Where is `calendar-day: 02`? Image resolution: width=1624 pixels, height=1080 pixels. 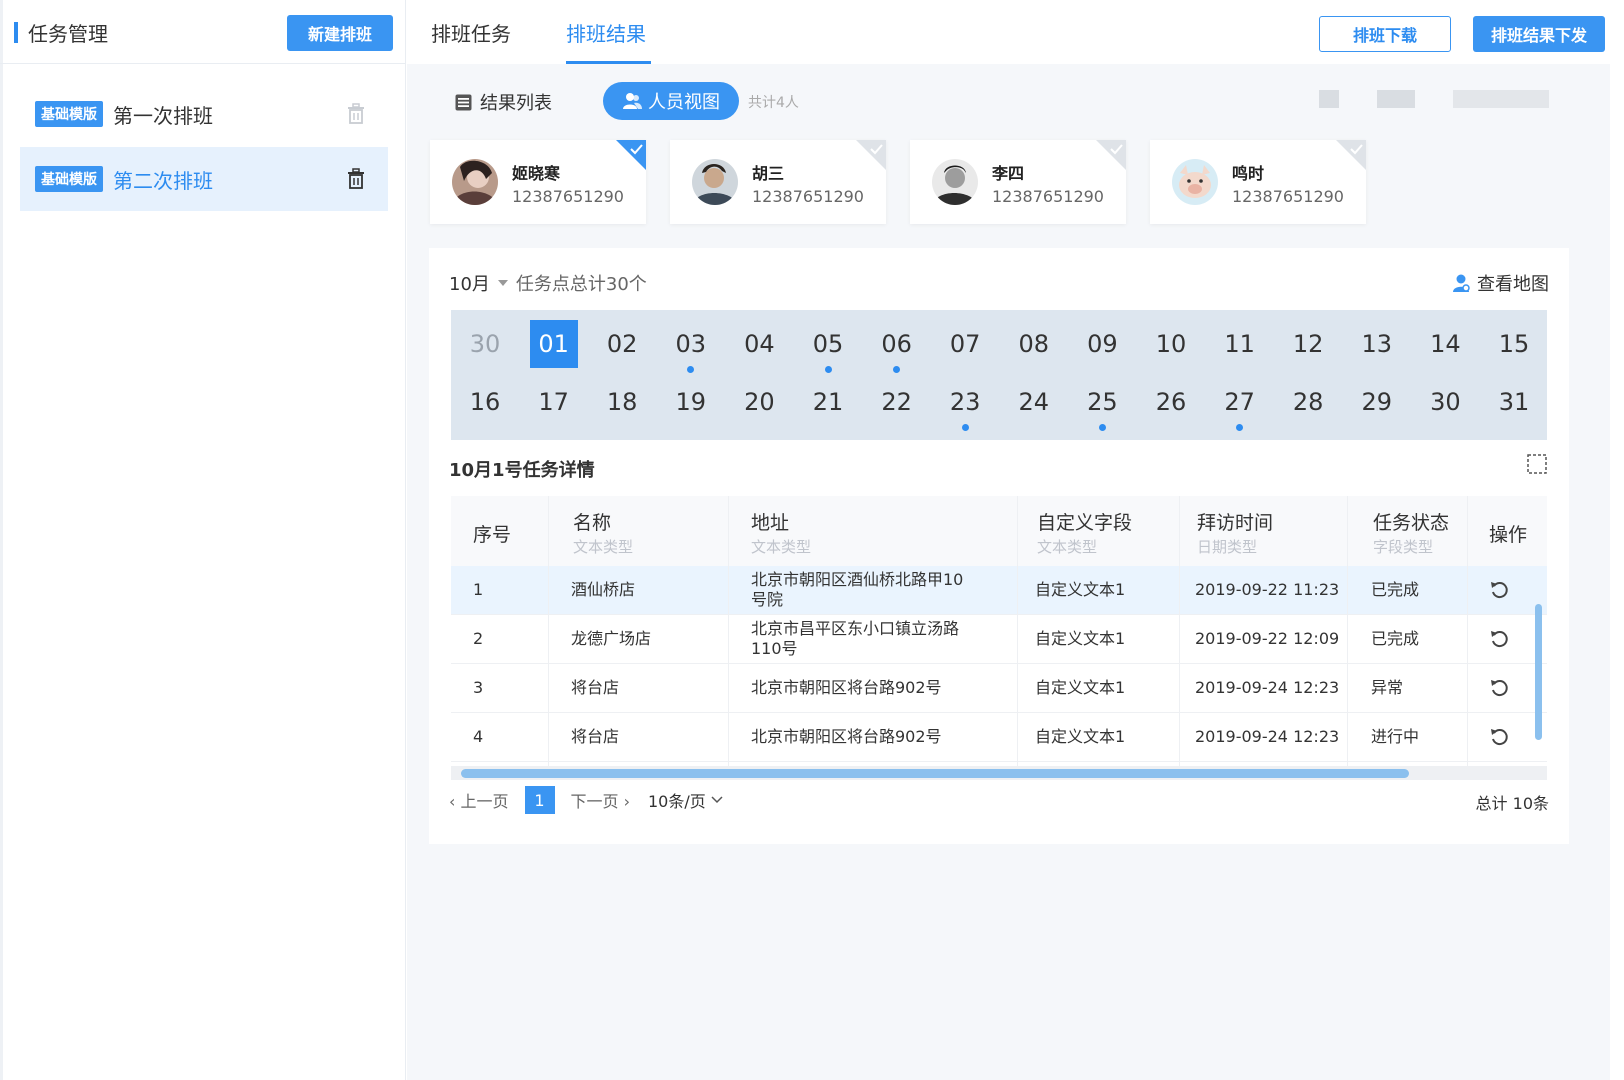
calendar-day: 02 is located at coordinates (622, 344).